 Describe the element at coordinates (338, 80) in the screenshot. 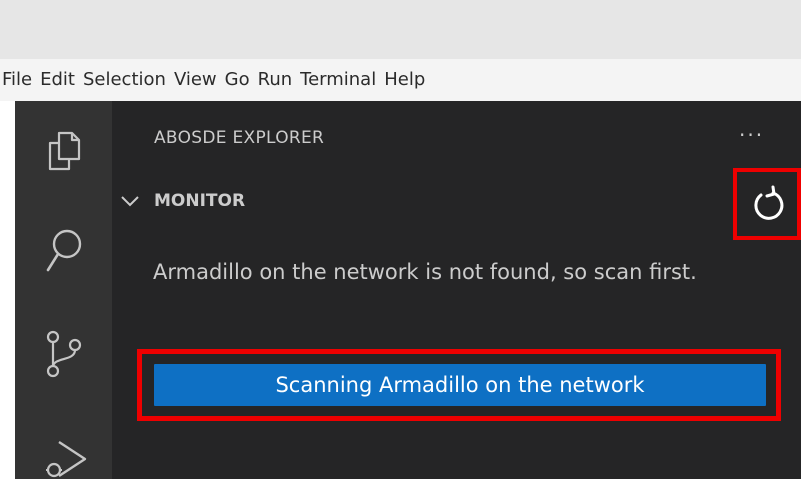

I see `menu-terminal: Terminal` at that location.